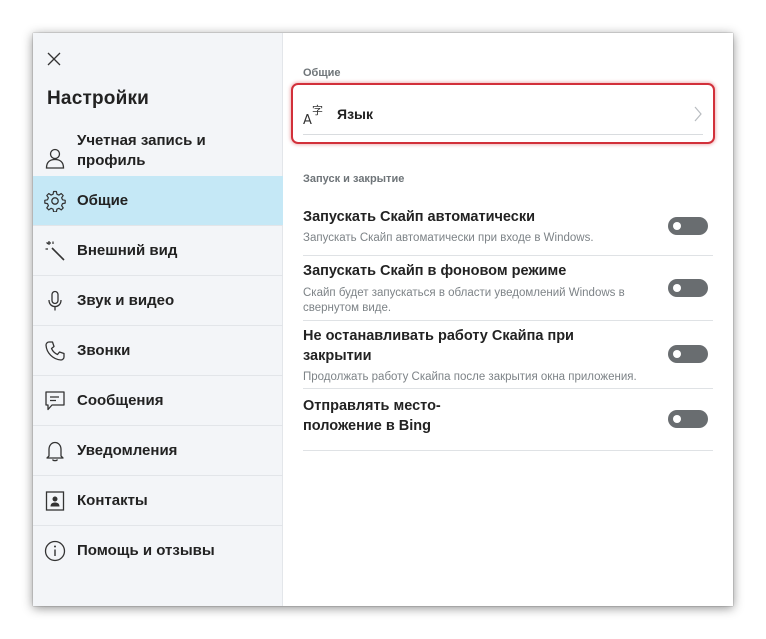 This screenshot has height=639, width=766. I want to click on sidebar-item-label: Уведомления, so click(127, 450).